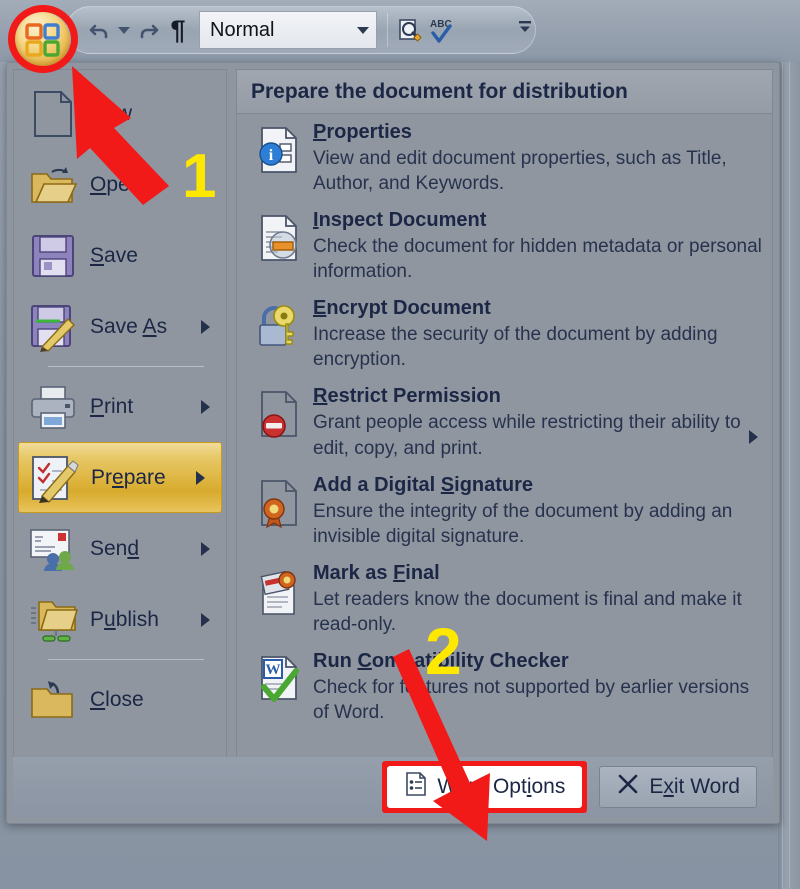 The image size is (800, 889). Describe the element at coordinates (501, 786) in the screenshot. I see `word-options-label: Word Options` at that location.